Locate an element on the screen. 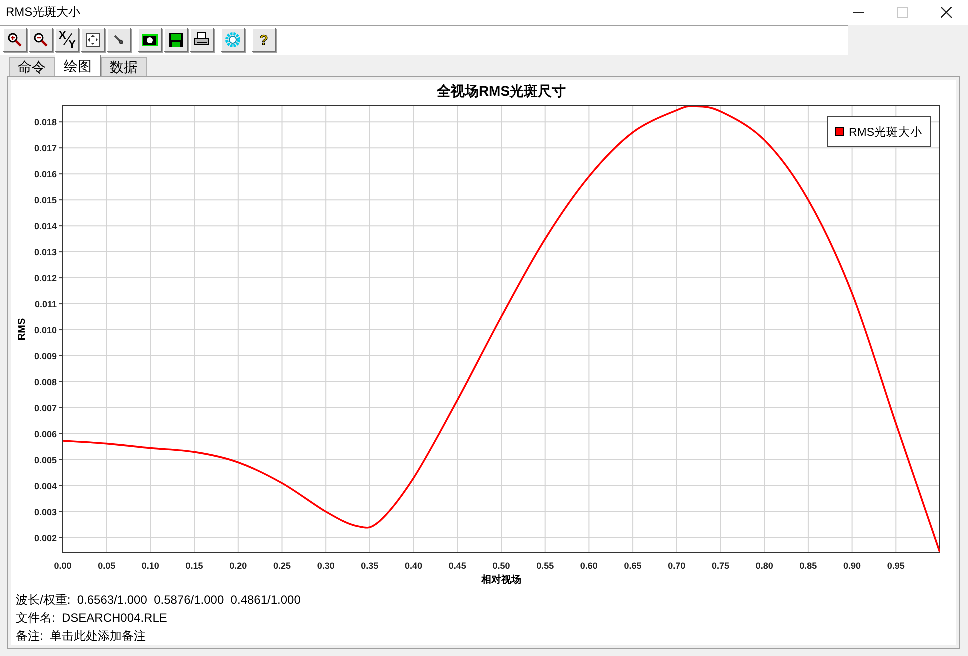 The image size is (968, 656). axis-tick-label: 0.018 is located at coordinates (45, 123).